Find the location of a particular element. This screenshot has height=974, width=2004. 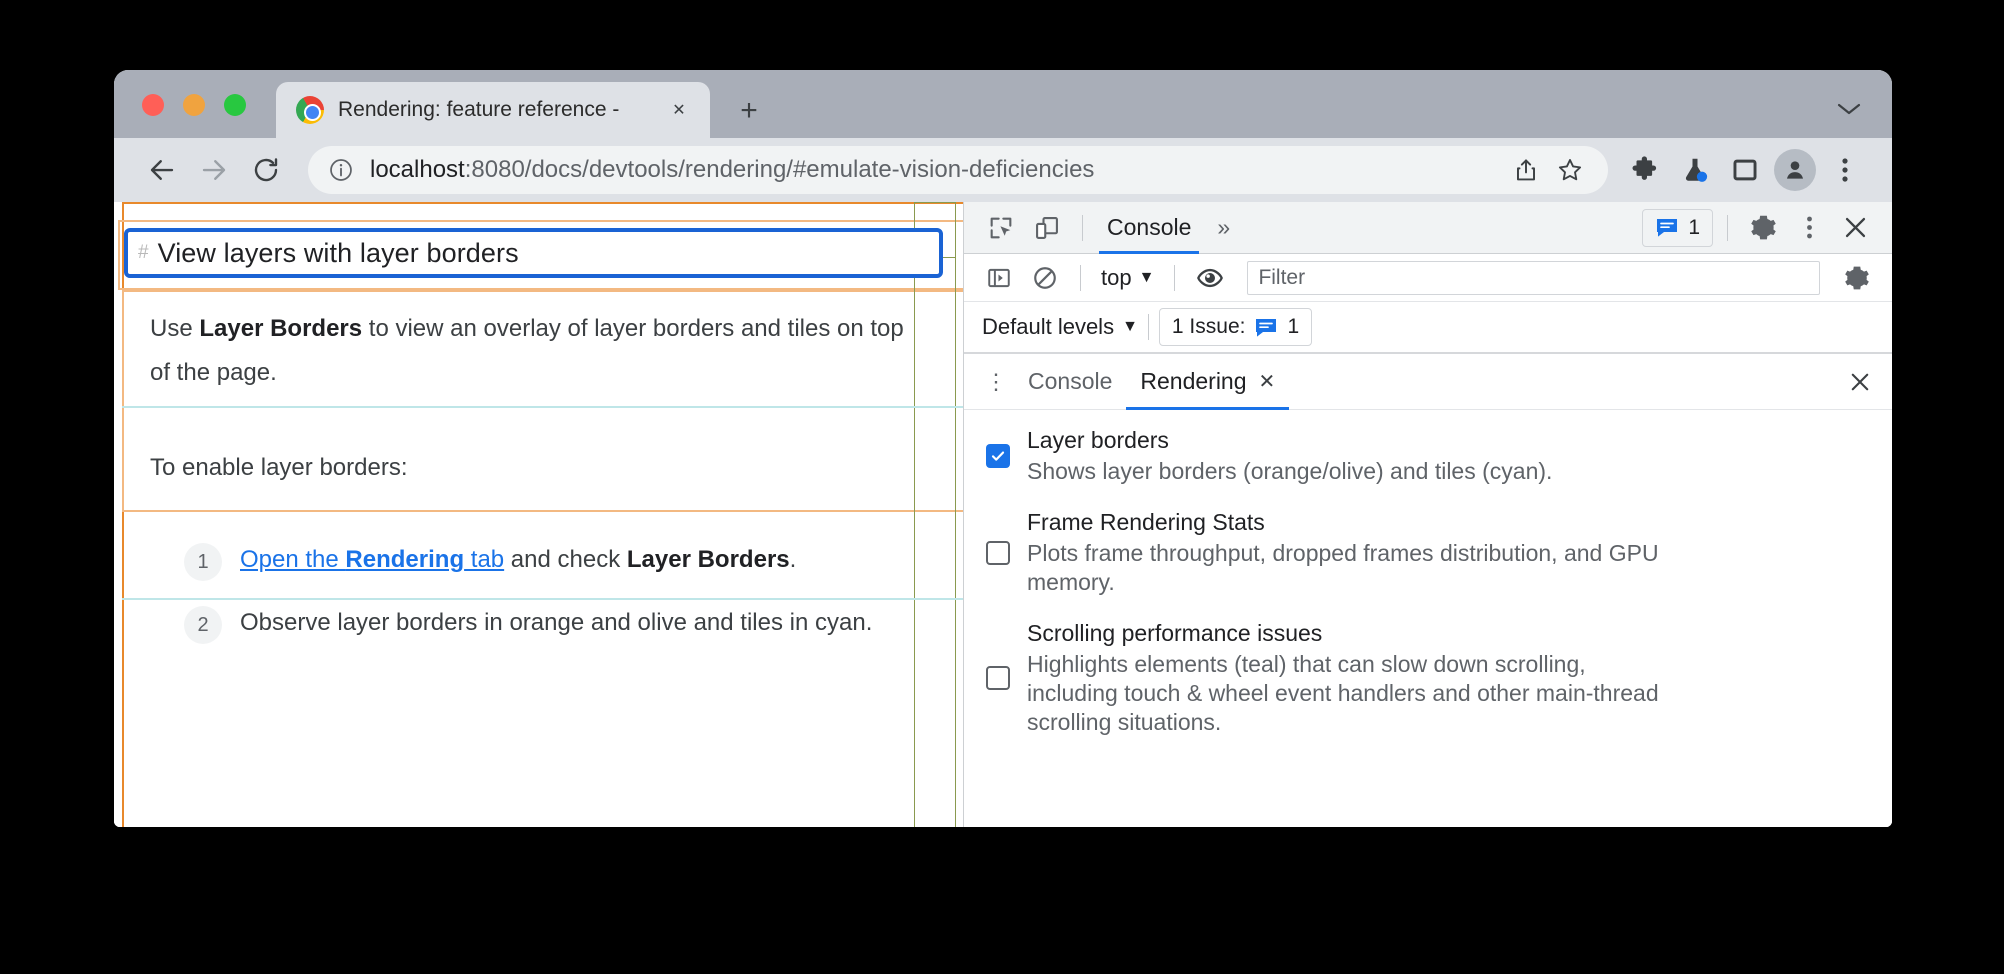

layer-borders-title: Layer borders is located at coordinates (1098, 440).